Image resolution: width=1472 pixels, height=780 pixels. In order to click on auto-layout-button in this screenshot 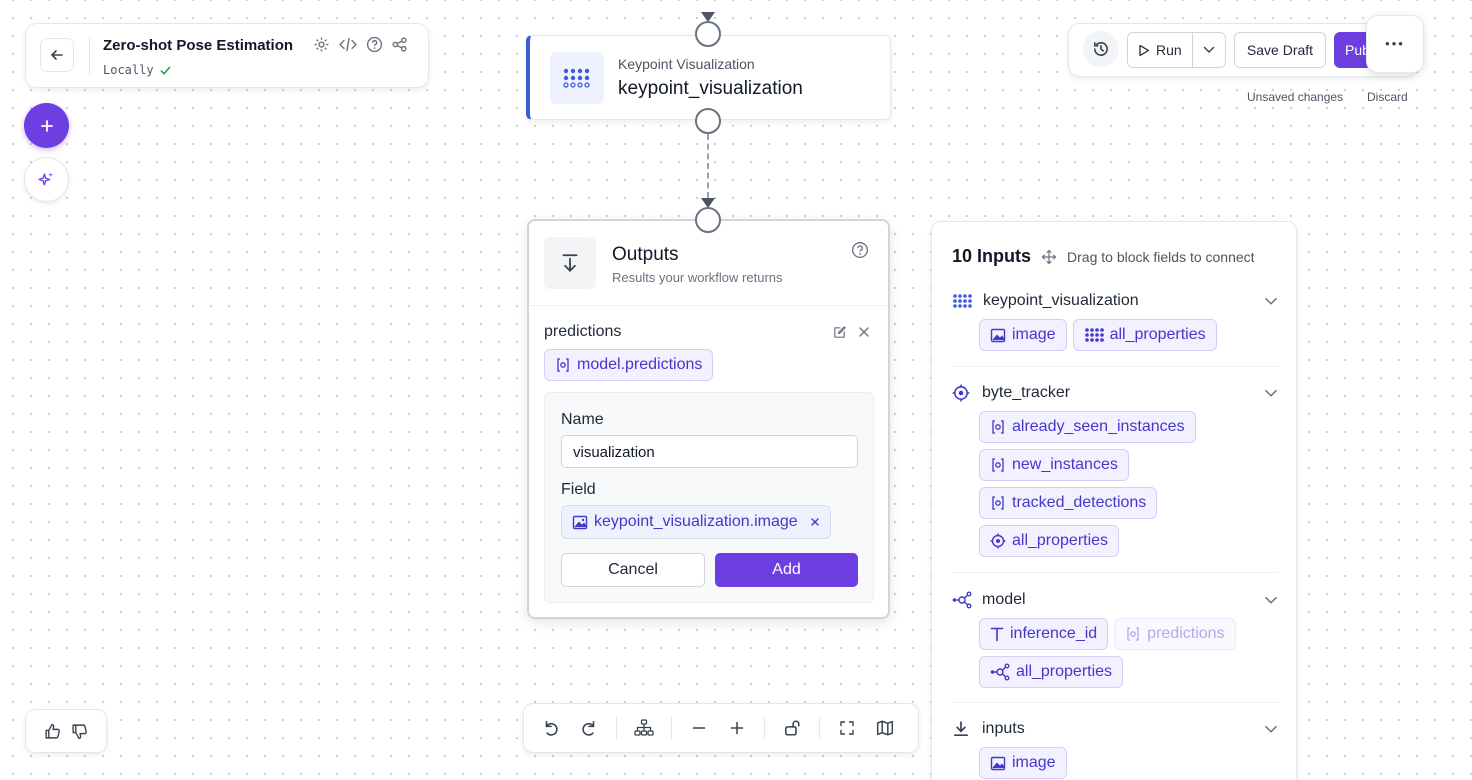, I will do `click(644, 728)`.